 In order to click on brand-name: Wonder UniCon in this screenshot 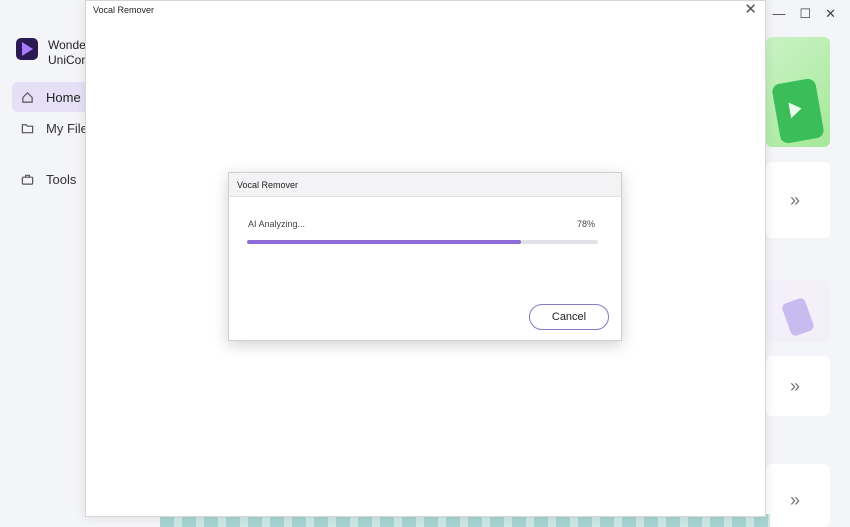, I will do `click(69, 53)`.